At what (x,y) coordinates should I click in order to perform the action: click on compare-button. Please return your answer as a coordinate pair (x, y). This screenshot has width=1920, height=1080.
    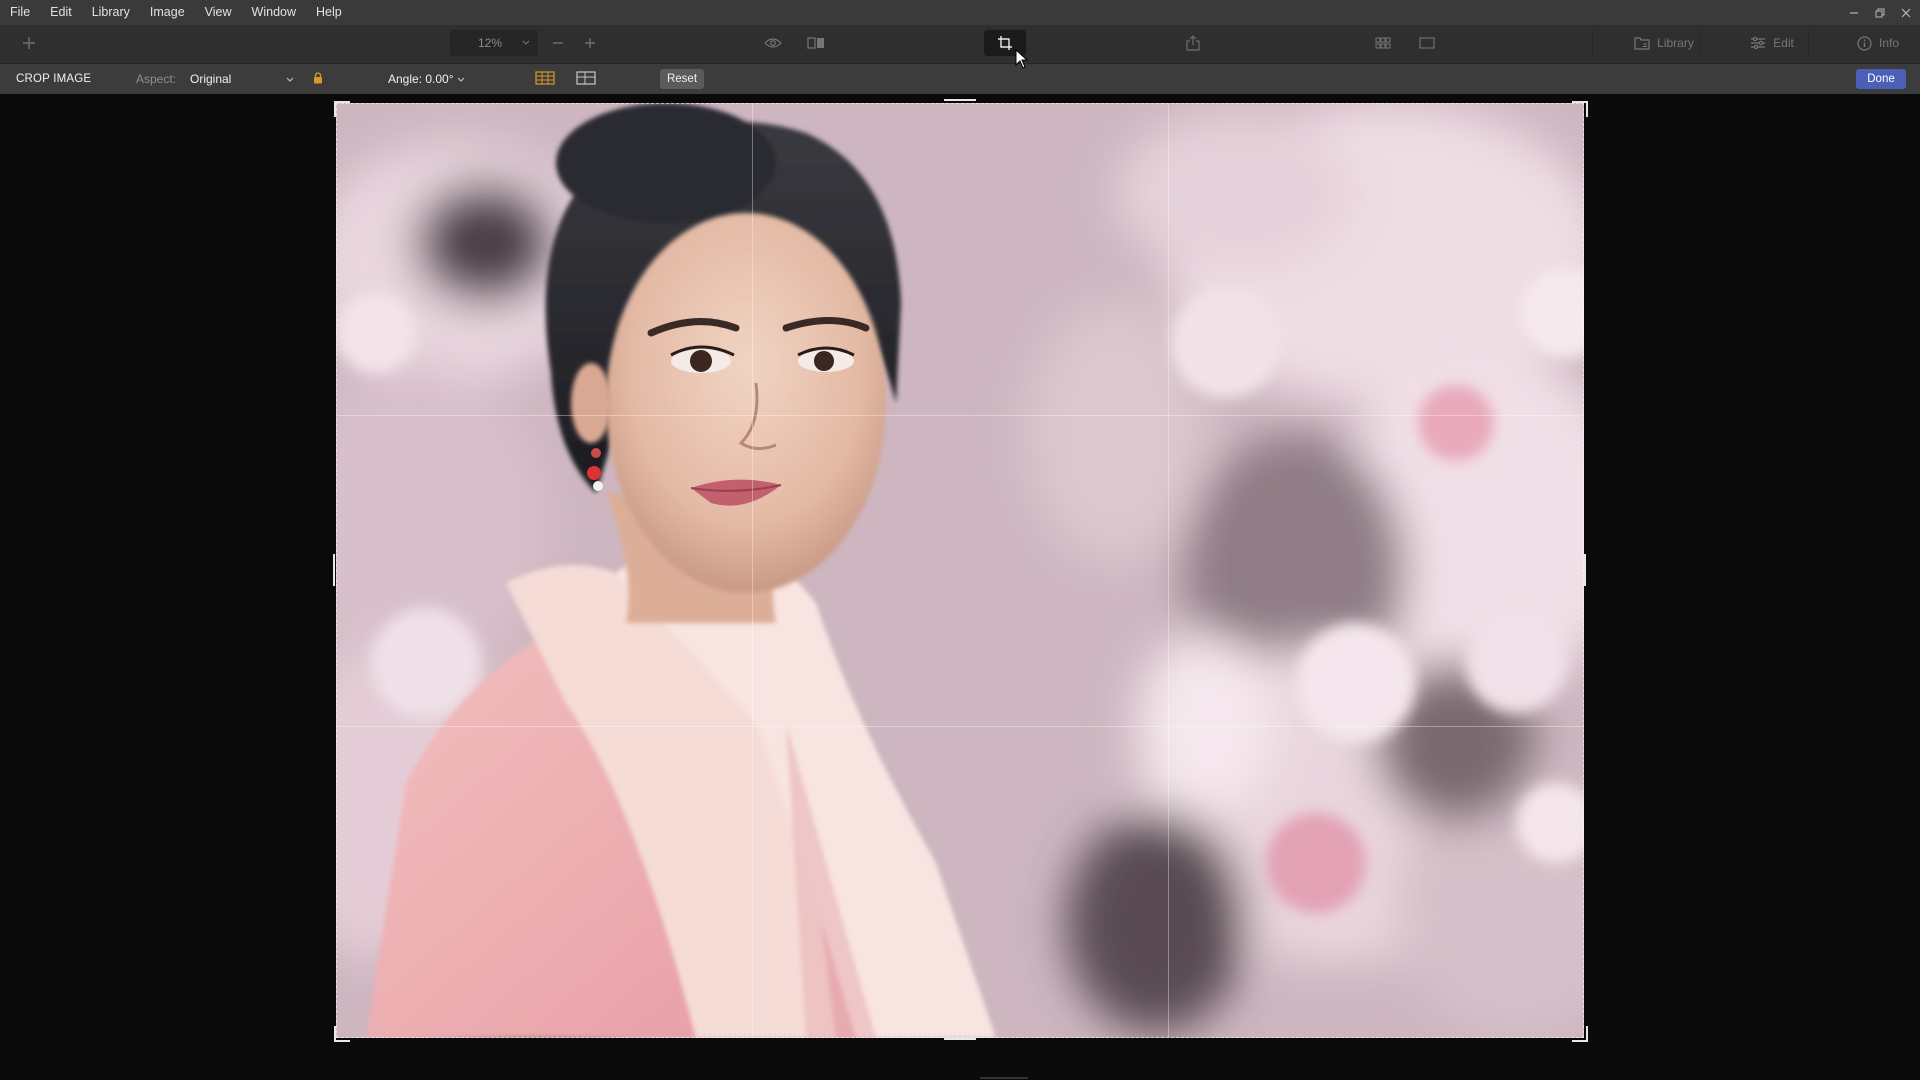
    Looking at the image, I should click on (816, 43).